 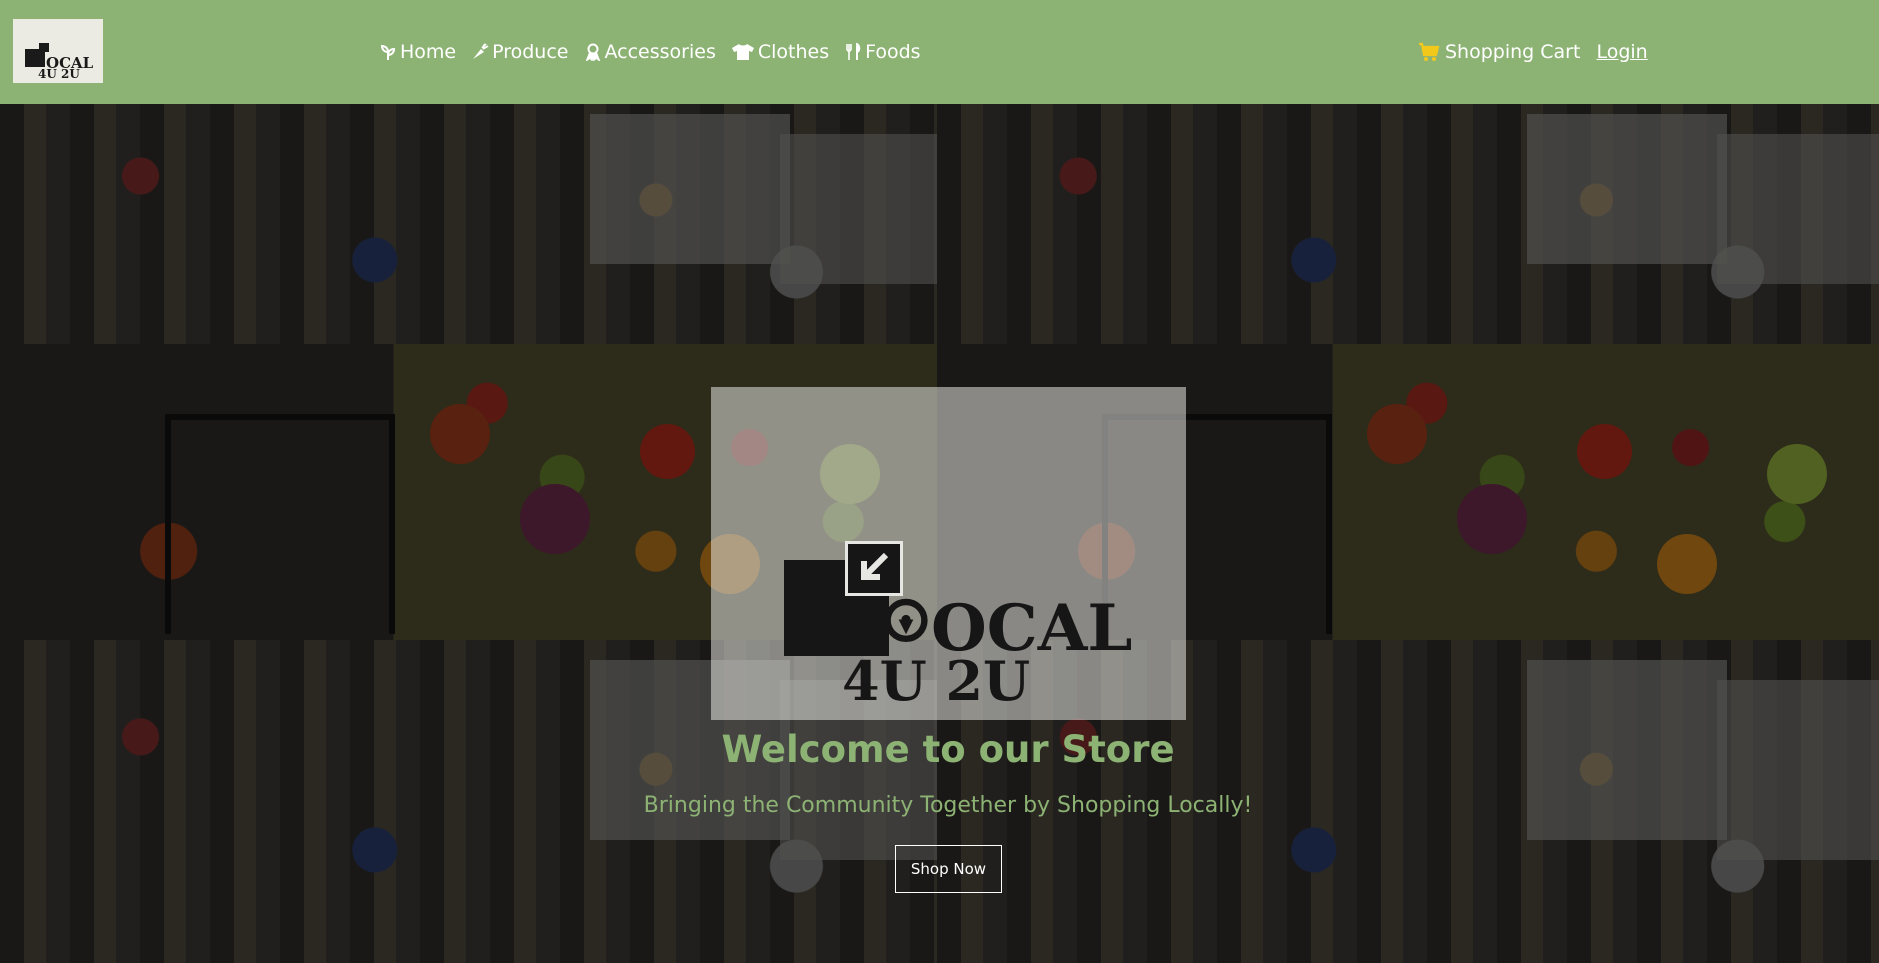 I want to click on hero-title: Welcome to our Store, so click(x=948, y=749).